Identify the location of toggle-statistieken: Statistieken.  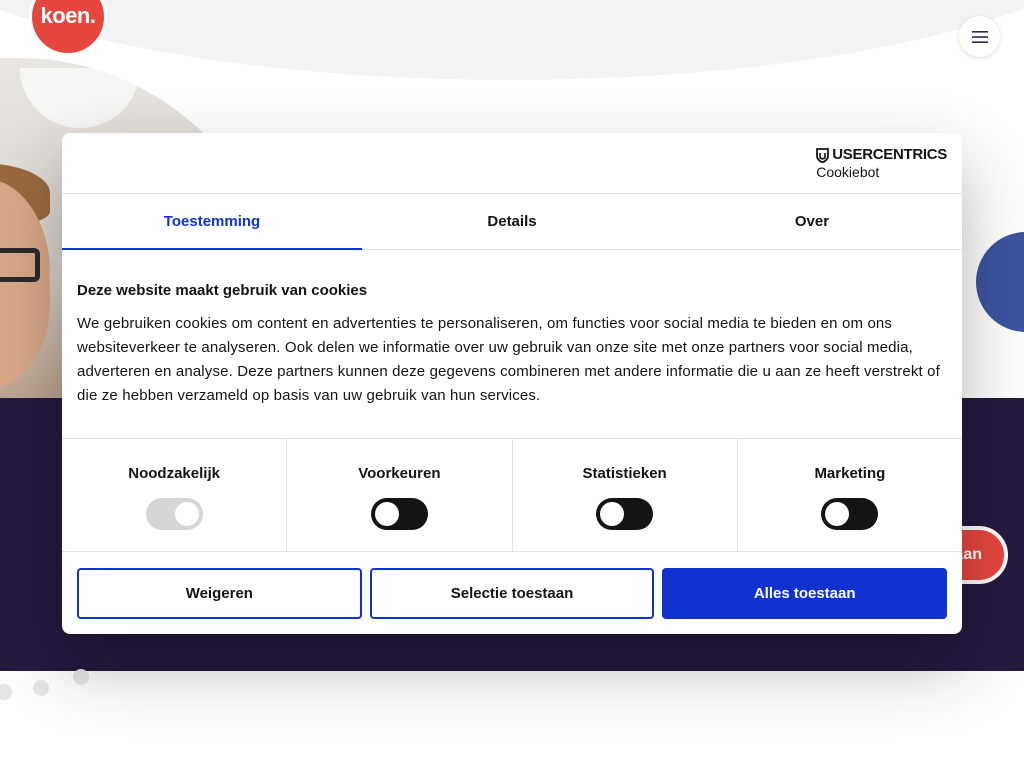
(625, 495).